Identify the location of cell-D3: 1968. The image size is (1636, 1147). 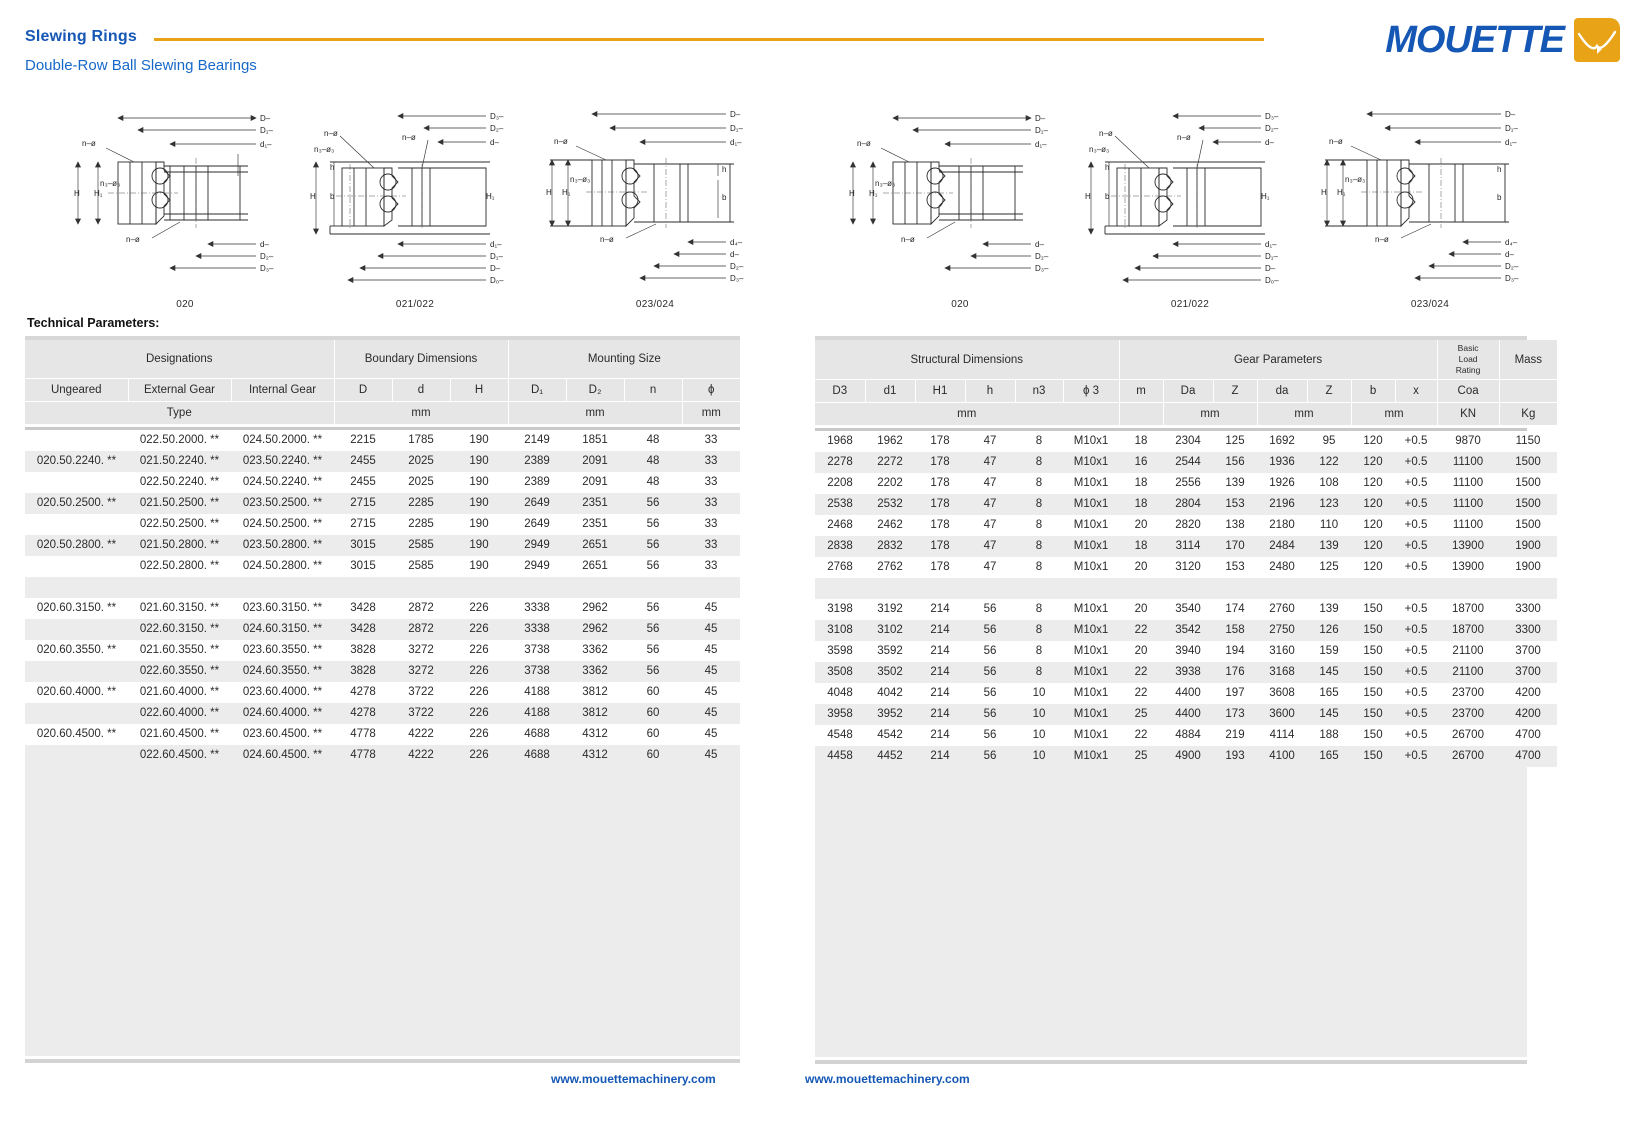
(840, 441).